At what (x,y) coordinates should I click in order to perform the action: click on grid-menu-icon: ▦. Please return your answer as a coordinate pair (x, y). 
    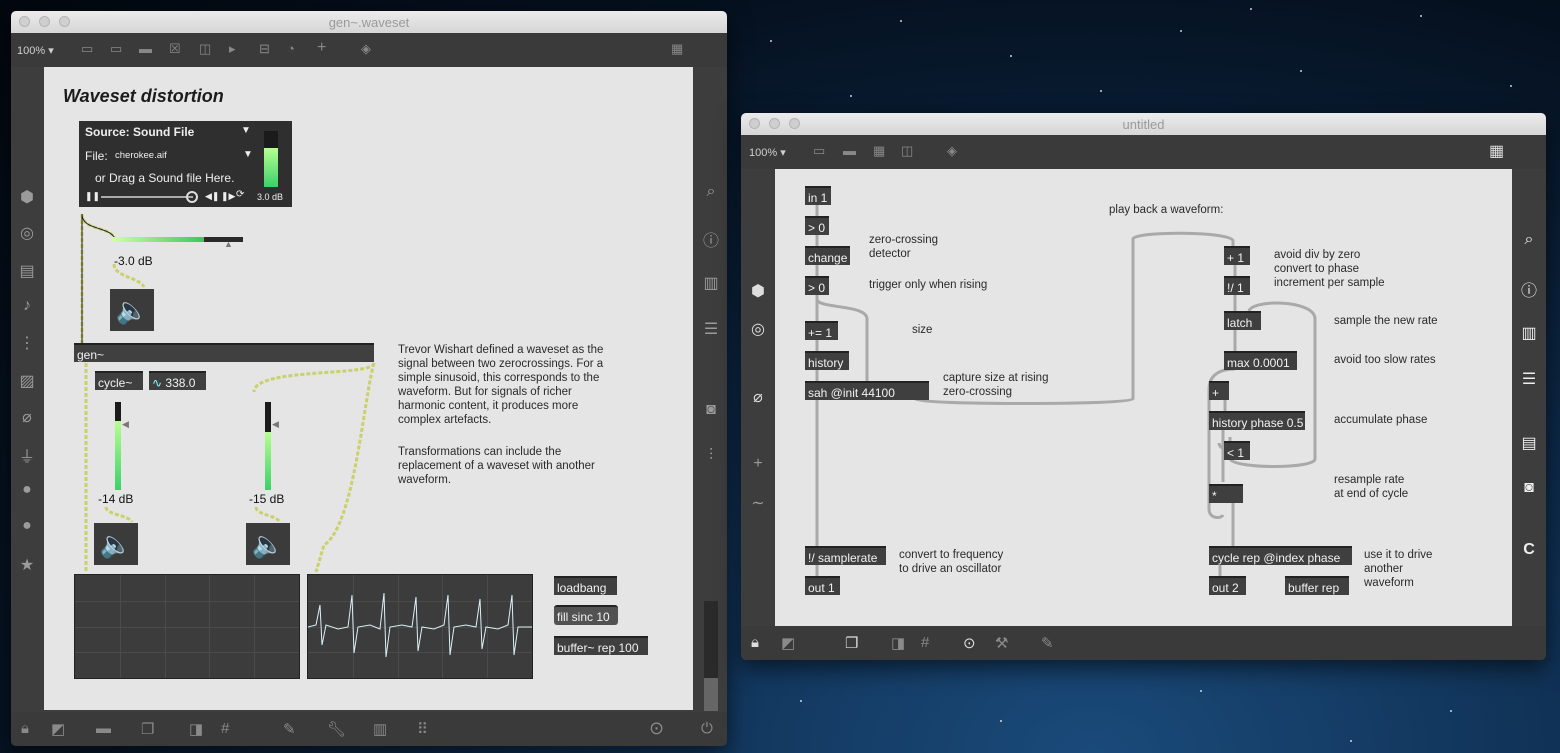
    Looking at the image, I should click on (1496, 151).